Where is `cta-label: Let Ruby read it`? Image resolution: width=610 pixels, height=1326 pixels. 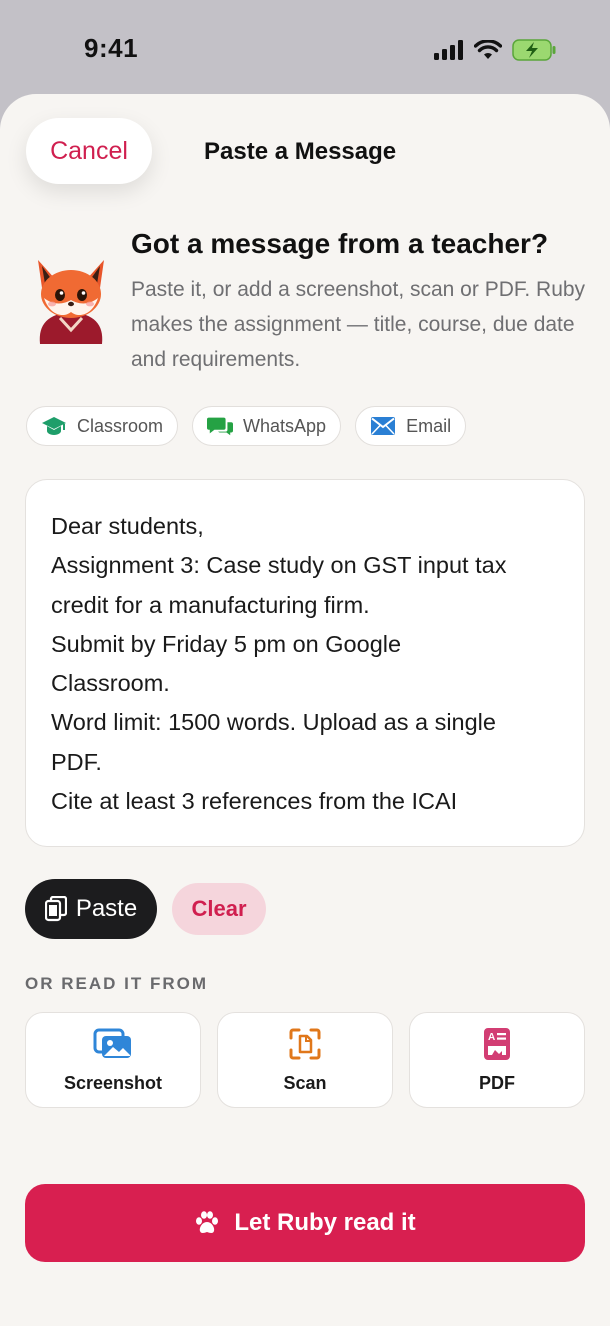
cta-label: Let Ruby read it is located at coordinates (325, 1222).